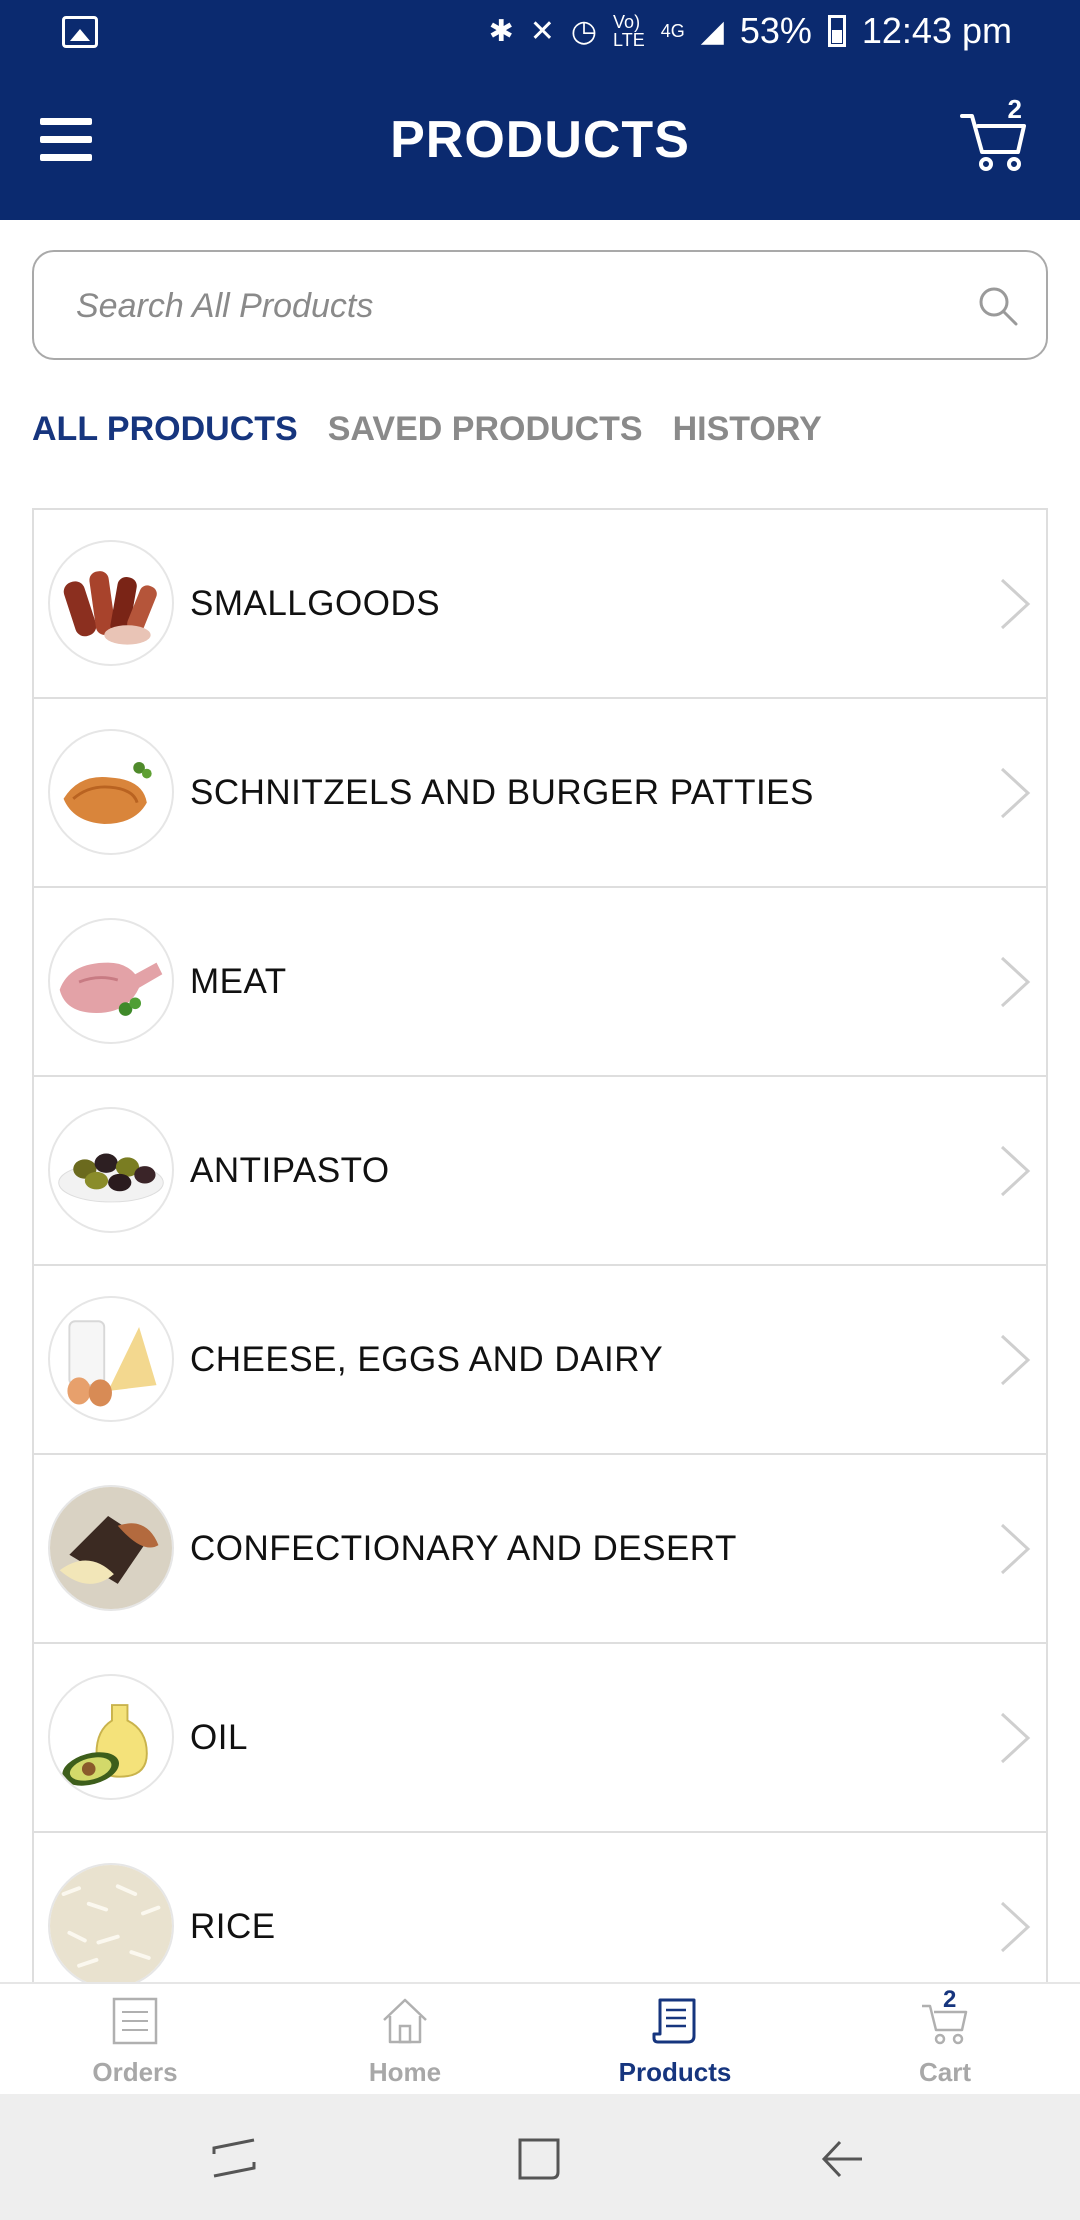 This screenshot has height=2220, width=1080. Describe the element at coordinates (747, 429) in the screenshot. I see `tab-history: HISTORY` at that location.